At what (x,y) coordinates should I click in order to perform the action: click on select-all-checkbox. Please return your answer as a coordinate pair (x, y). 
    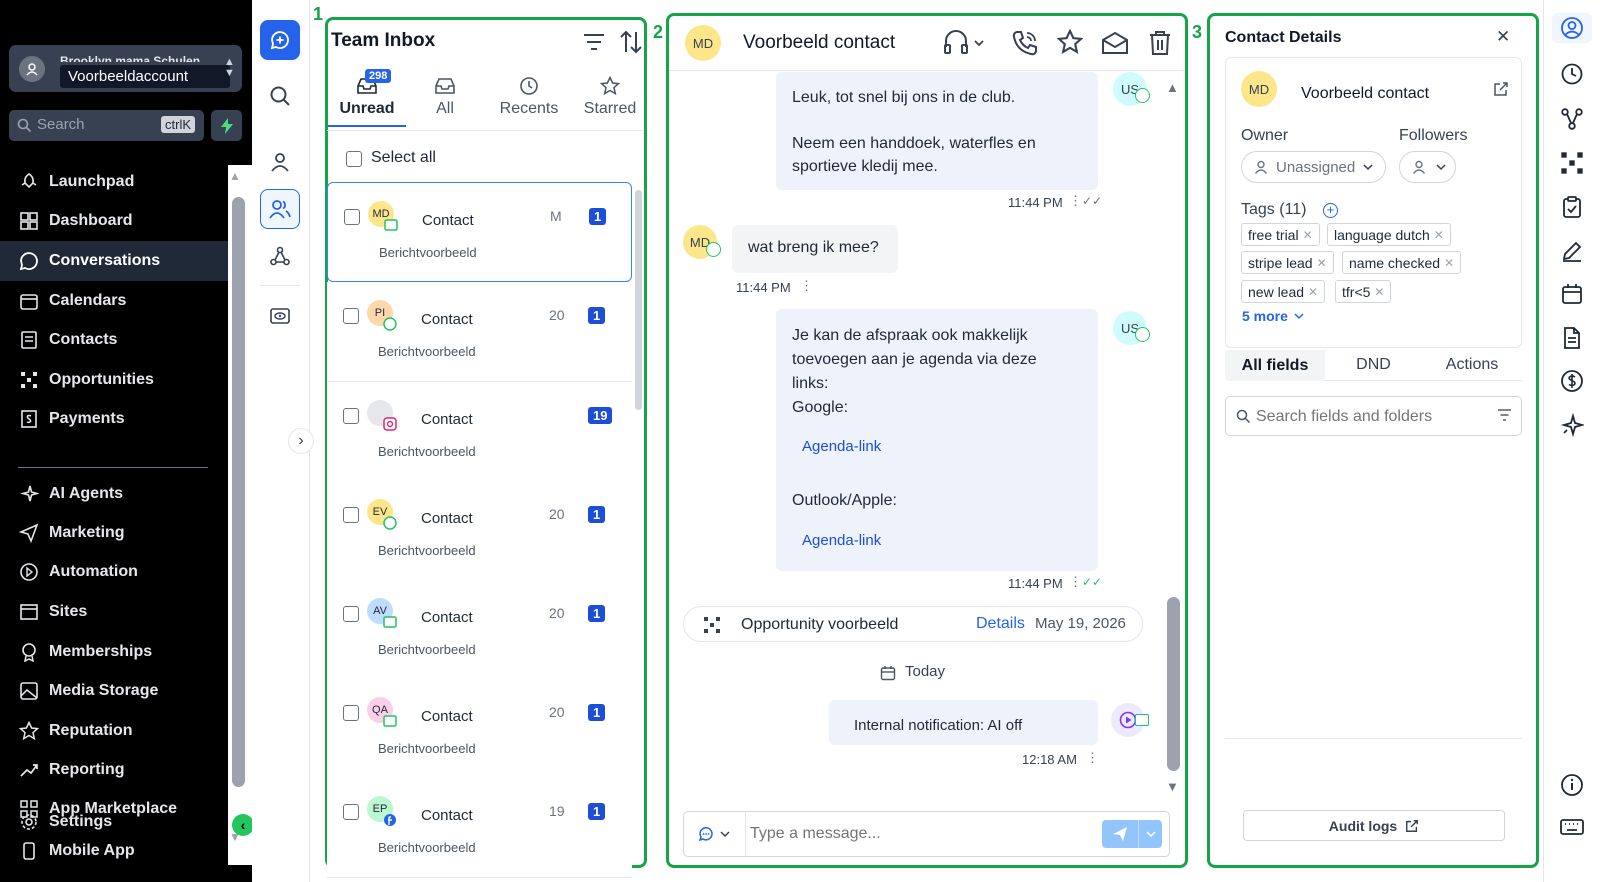
    Looking at the image, I should click on (354, 159).